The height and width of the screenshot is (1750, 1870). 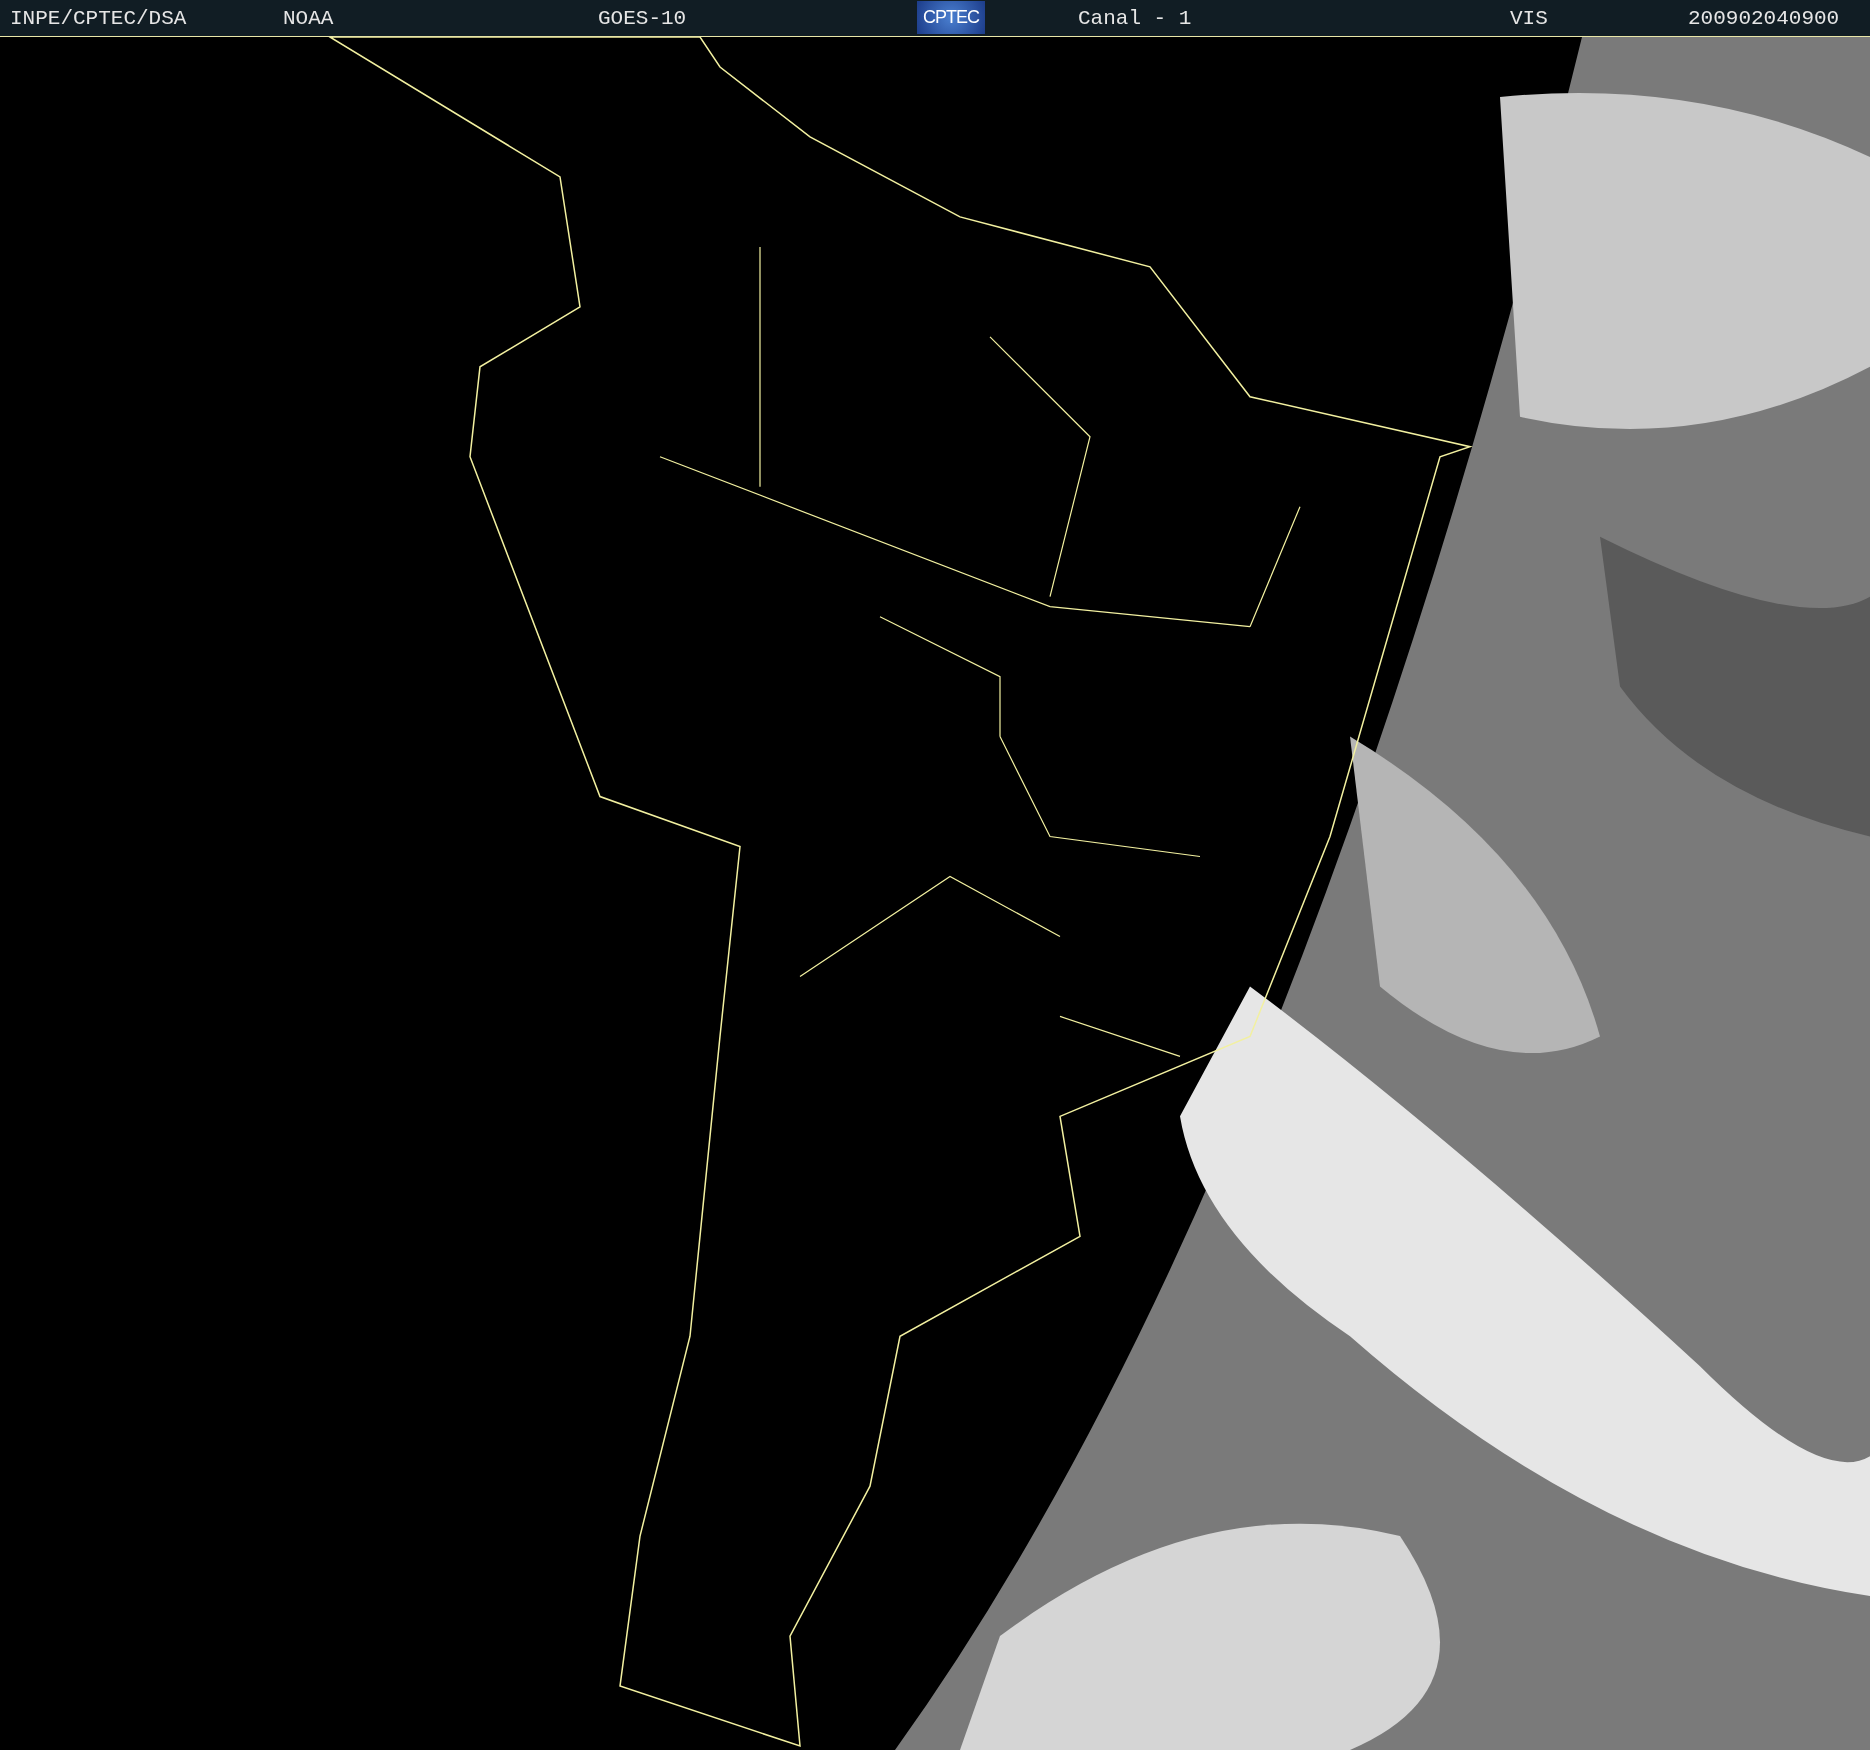 I want to click on timestamp-label: 200902040900, so click(x=1764, y=18).